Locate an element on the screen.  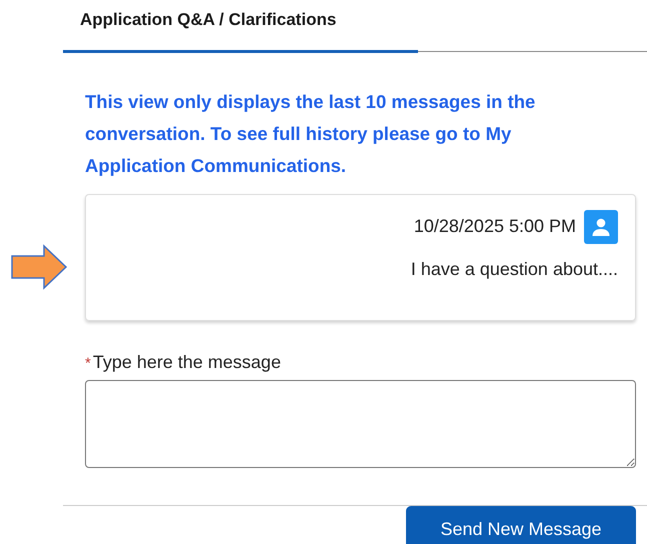
field-label: Type here the message is located at coordinates (186, 362).